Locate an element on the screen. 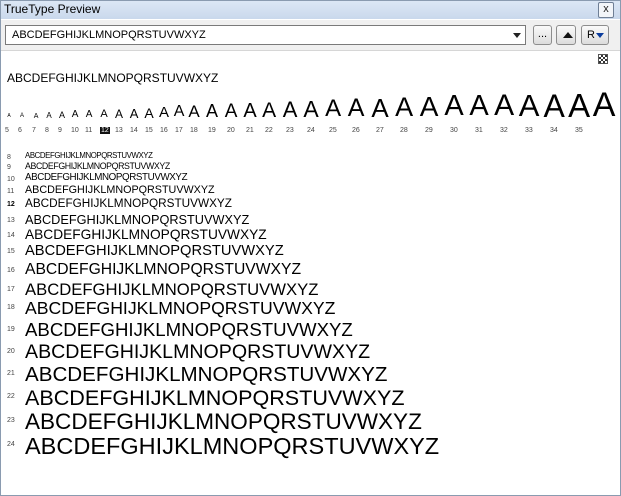 This screenshot has height=496, width=621. size-label: 13 is located at coordinates (119, 130).